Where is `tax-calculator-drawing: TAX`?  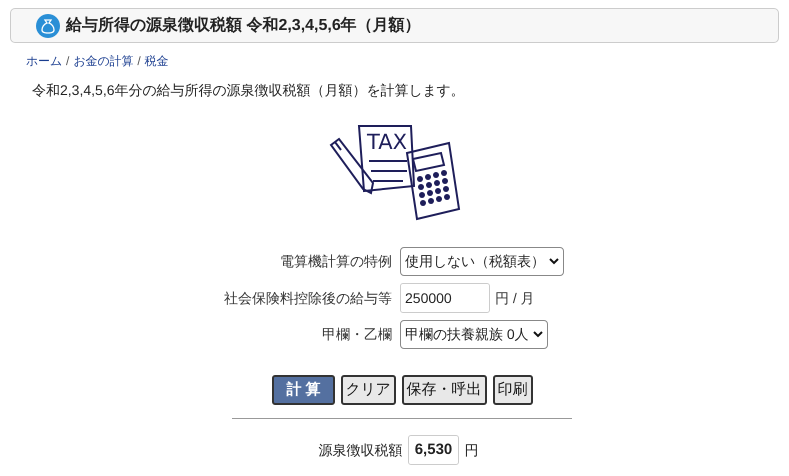
tax-calculator-drawing: TAX is located at coordinates (394, 173).